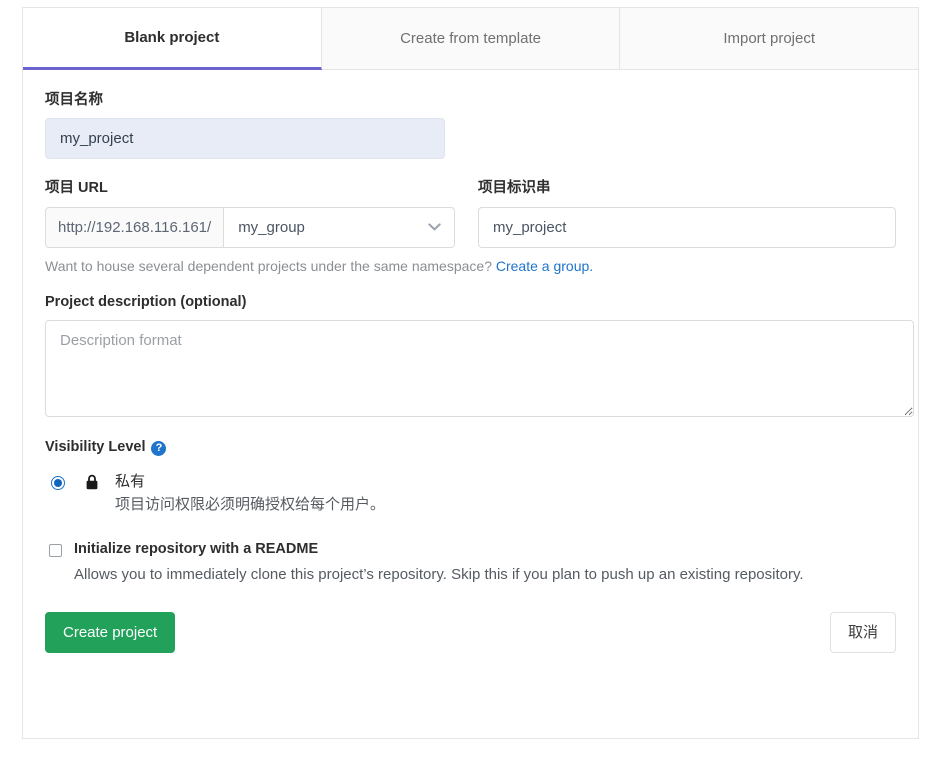  What do you see at coordinates (271, 227) in the screenshot?
I see `namespace-selected-value: my_group` at bounding box center [271, 227].